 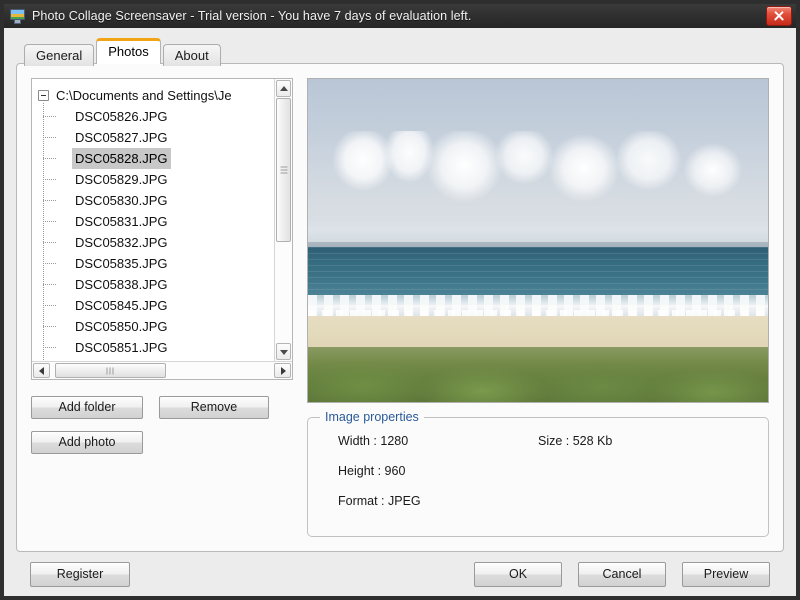 What do you see at coordinates (121, 200) in the screenshot?
I see `tree-item-label: DSC05830.JPG` at bounding box center [121, 200].